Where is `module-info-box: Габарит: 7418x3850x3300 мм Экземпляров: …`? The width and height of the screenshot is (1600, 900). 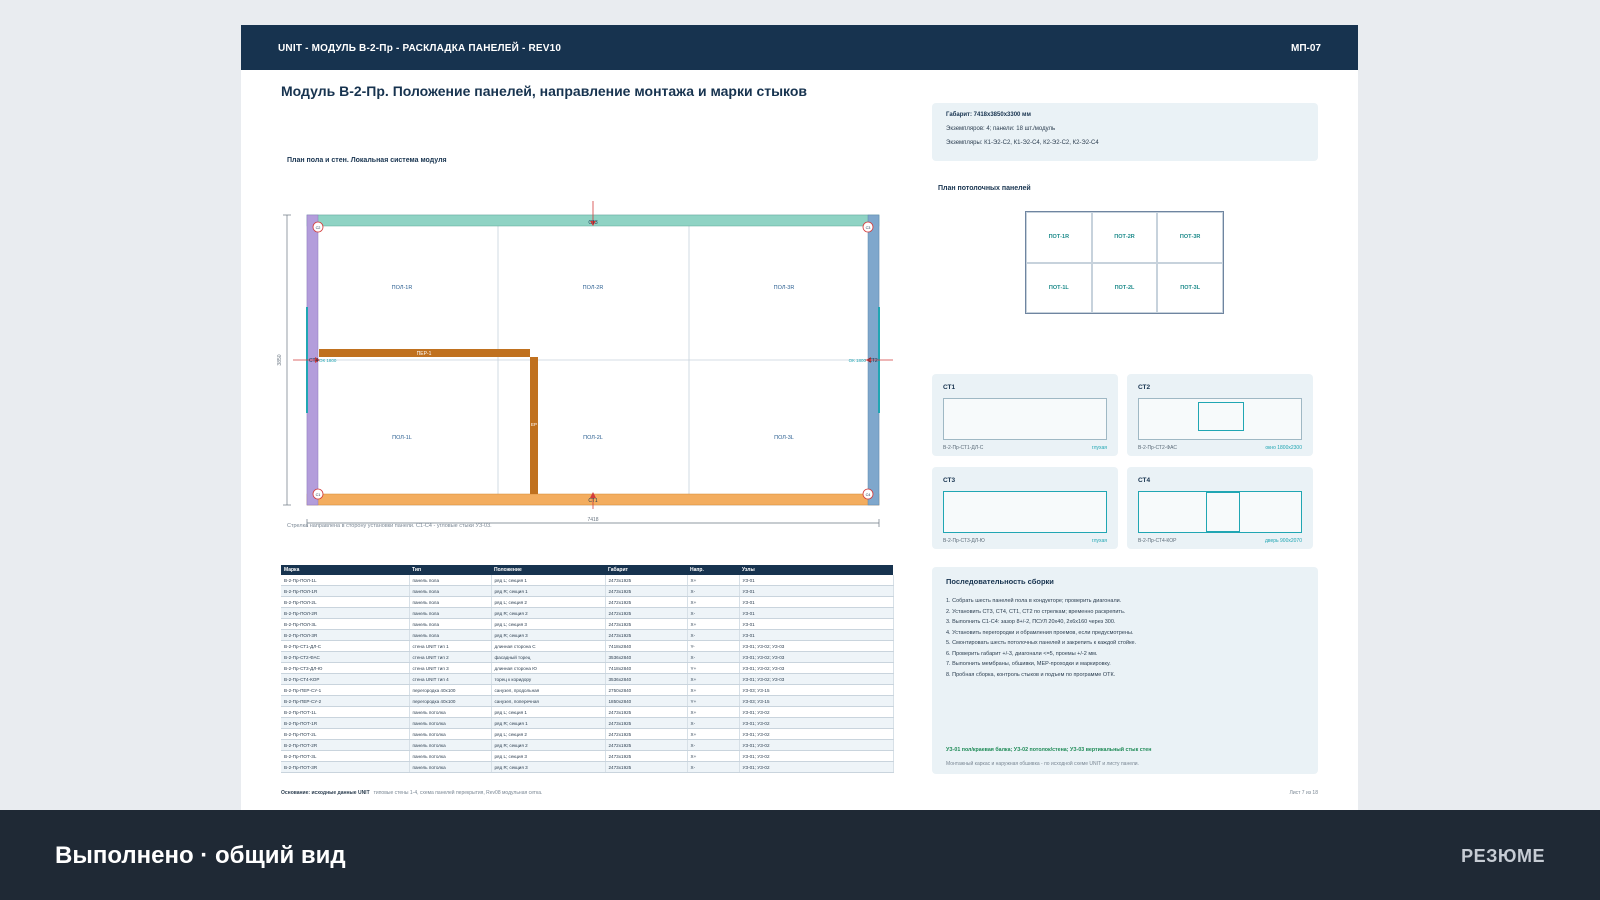
module-info-box: Габарит: 7418x3850x3300 мм Экземпляров: … is located at coordinates (1125, 132).